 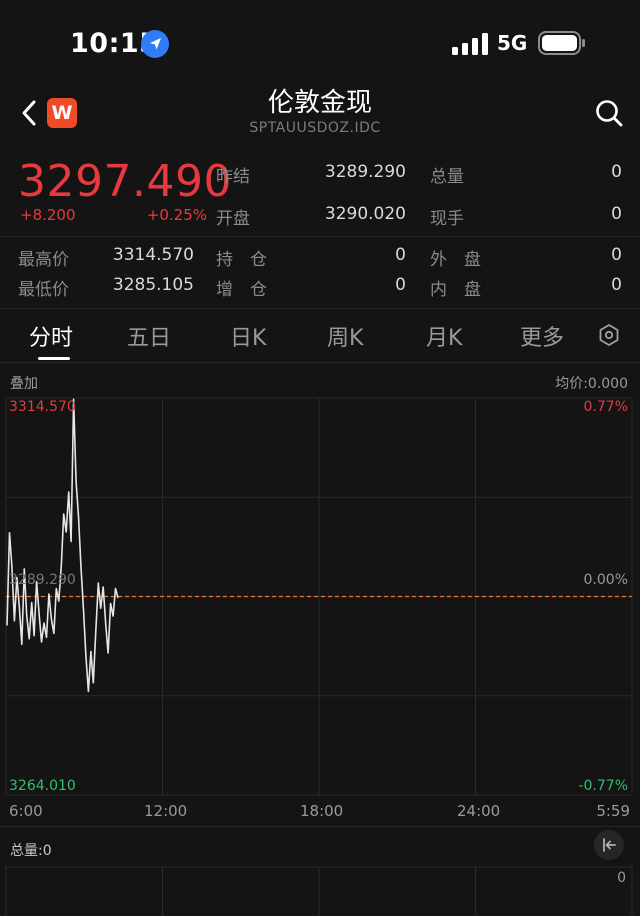 What do you see at coordinates (345, 336) in the screenshot?
I see `tab-week-k: 周K` at bounding box center [345, 336].